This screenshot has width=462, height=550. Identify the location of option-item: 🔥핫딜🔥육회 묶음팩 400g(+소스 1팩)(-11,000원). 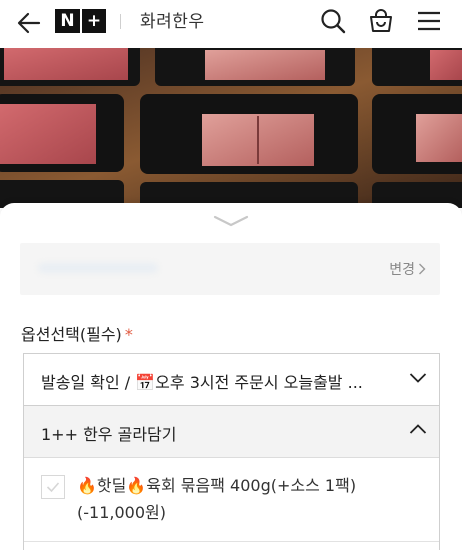
(231, 498).